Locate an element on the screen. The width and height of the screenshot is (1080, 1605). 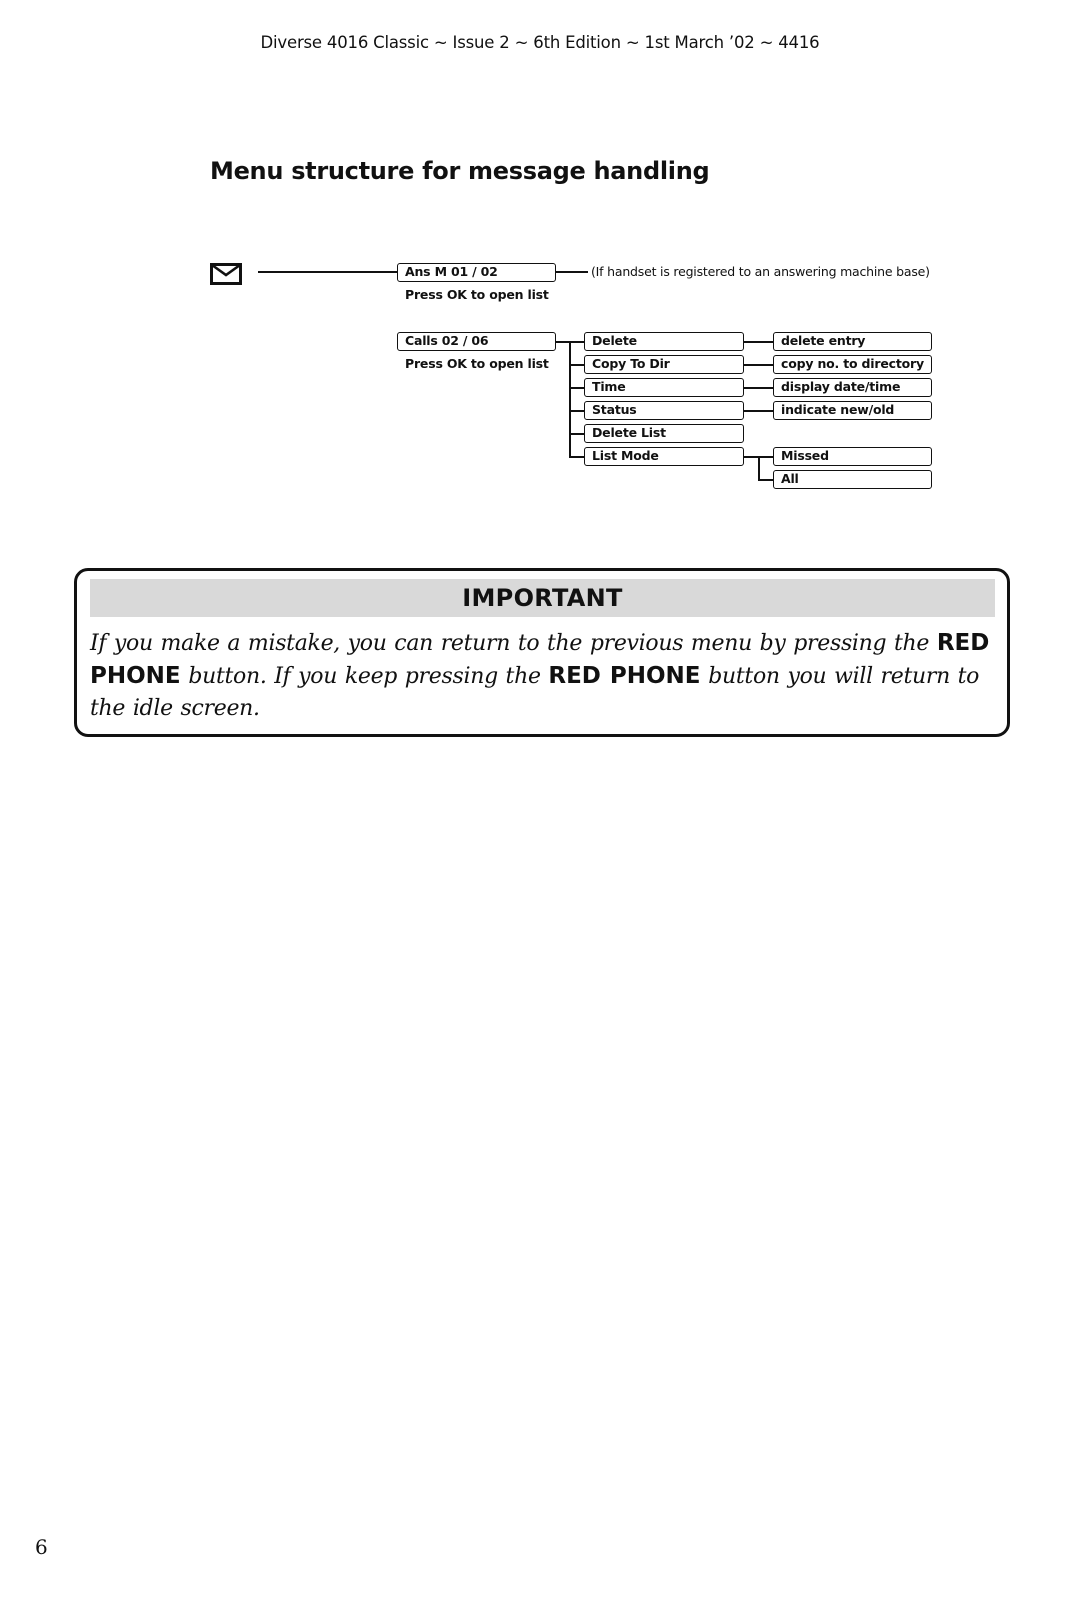
detail-indicate-new-old: indicate new/old is located at coordinates (852, 410).